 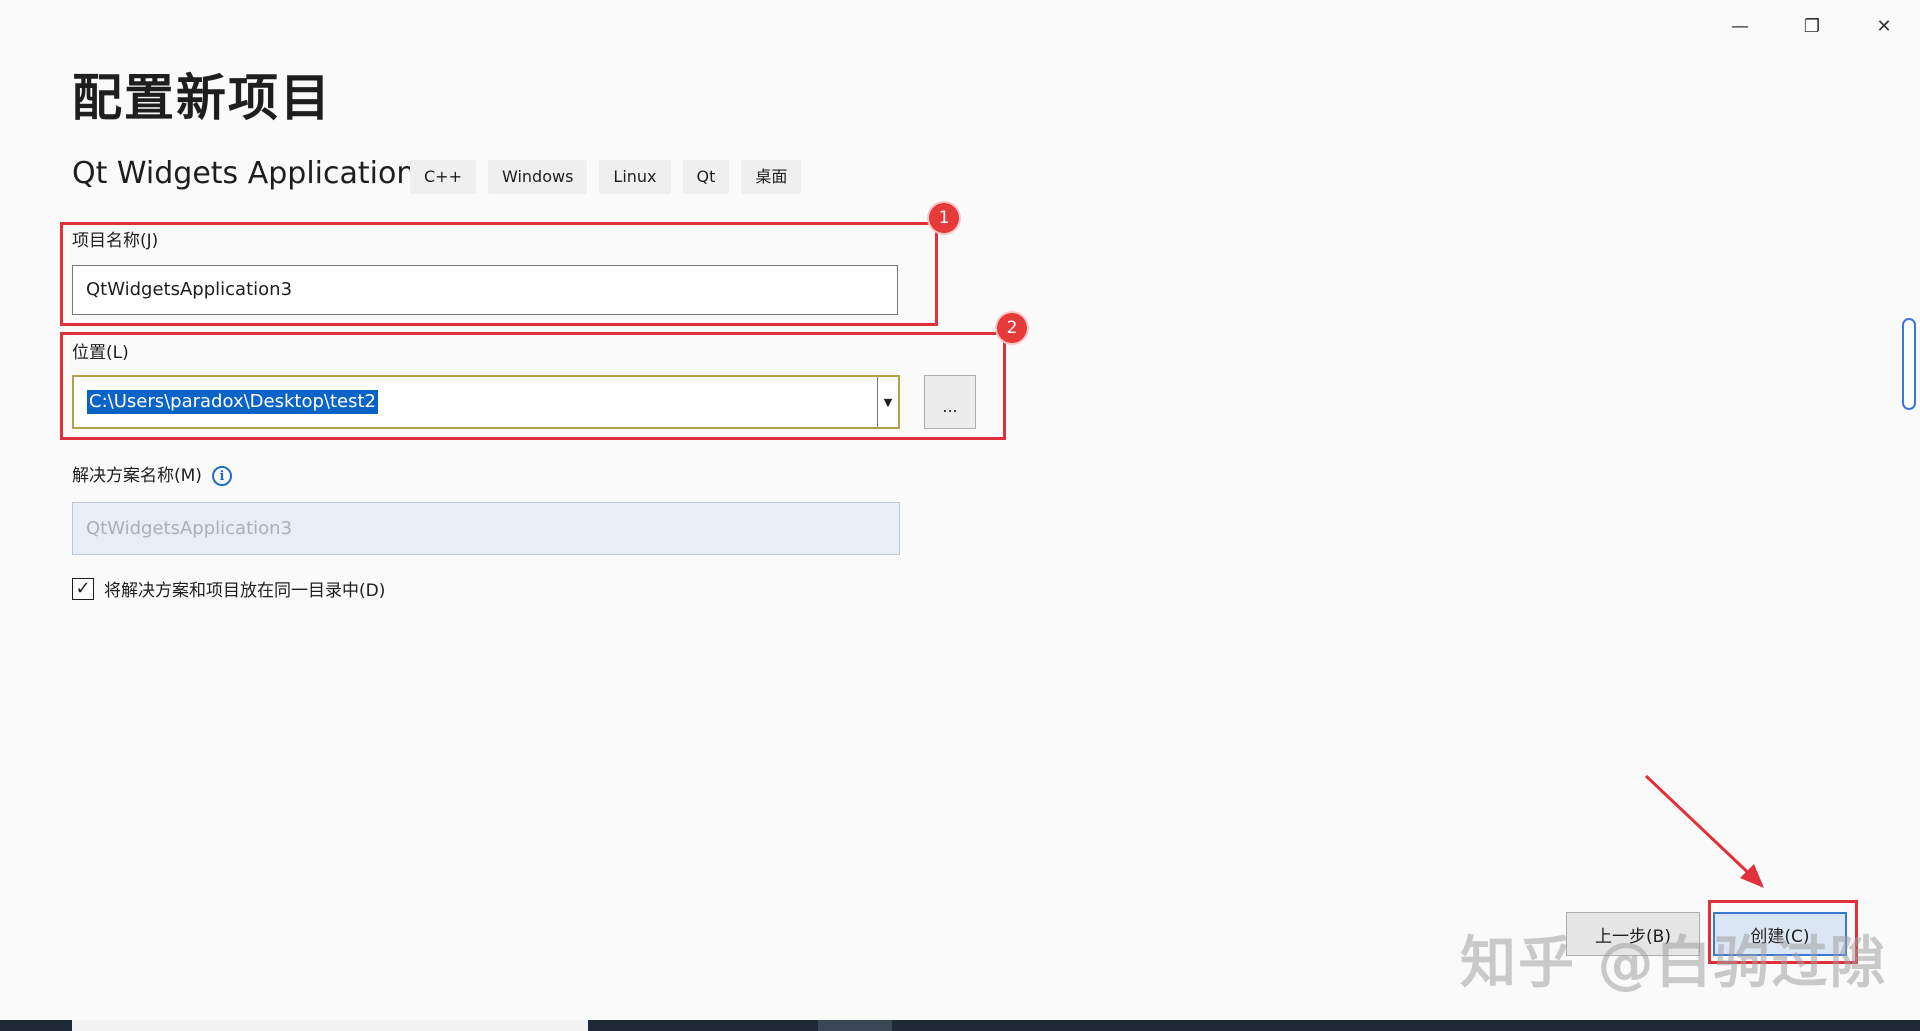 I want to click on same-dir-checkbox-row: ✓ 将解决方案和项目放在同一目录中(D), so click(x=228, y=588).